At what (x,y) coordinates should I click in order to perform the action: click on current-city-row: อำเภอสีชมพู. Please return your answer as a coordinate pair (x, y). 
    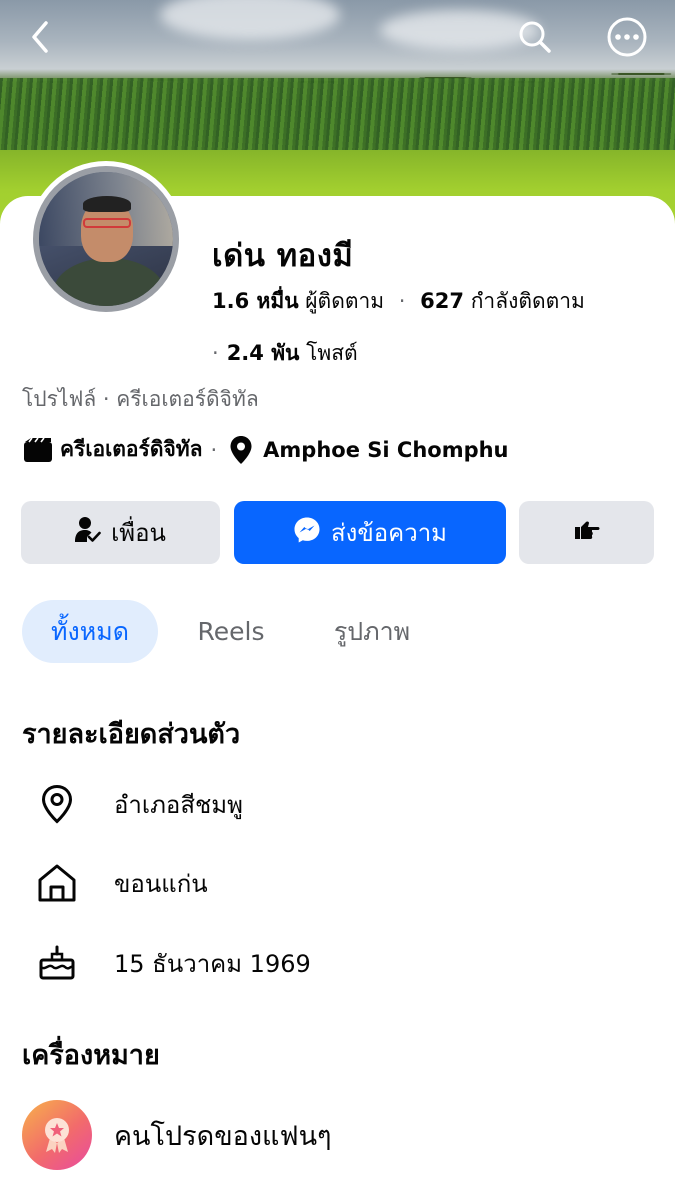
    Looking at the image, I should click on (138, 804).